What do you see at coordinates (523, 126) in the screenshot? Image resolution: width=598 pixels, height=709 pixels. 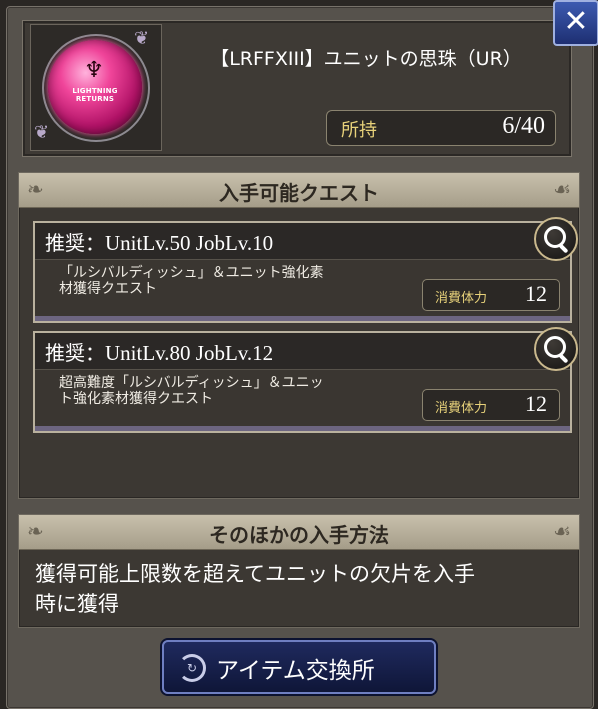 I see `owned-value: 6/40` at bounding box center [523, 126].